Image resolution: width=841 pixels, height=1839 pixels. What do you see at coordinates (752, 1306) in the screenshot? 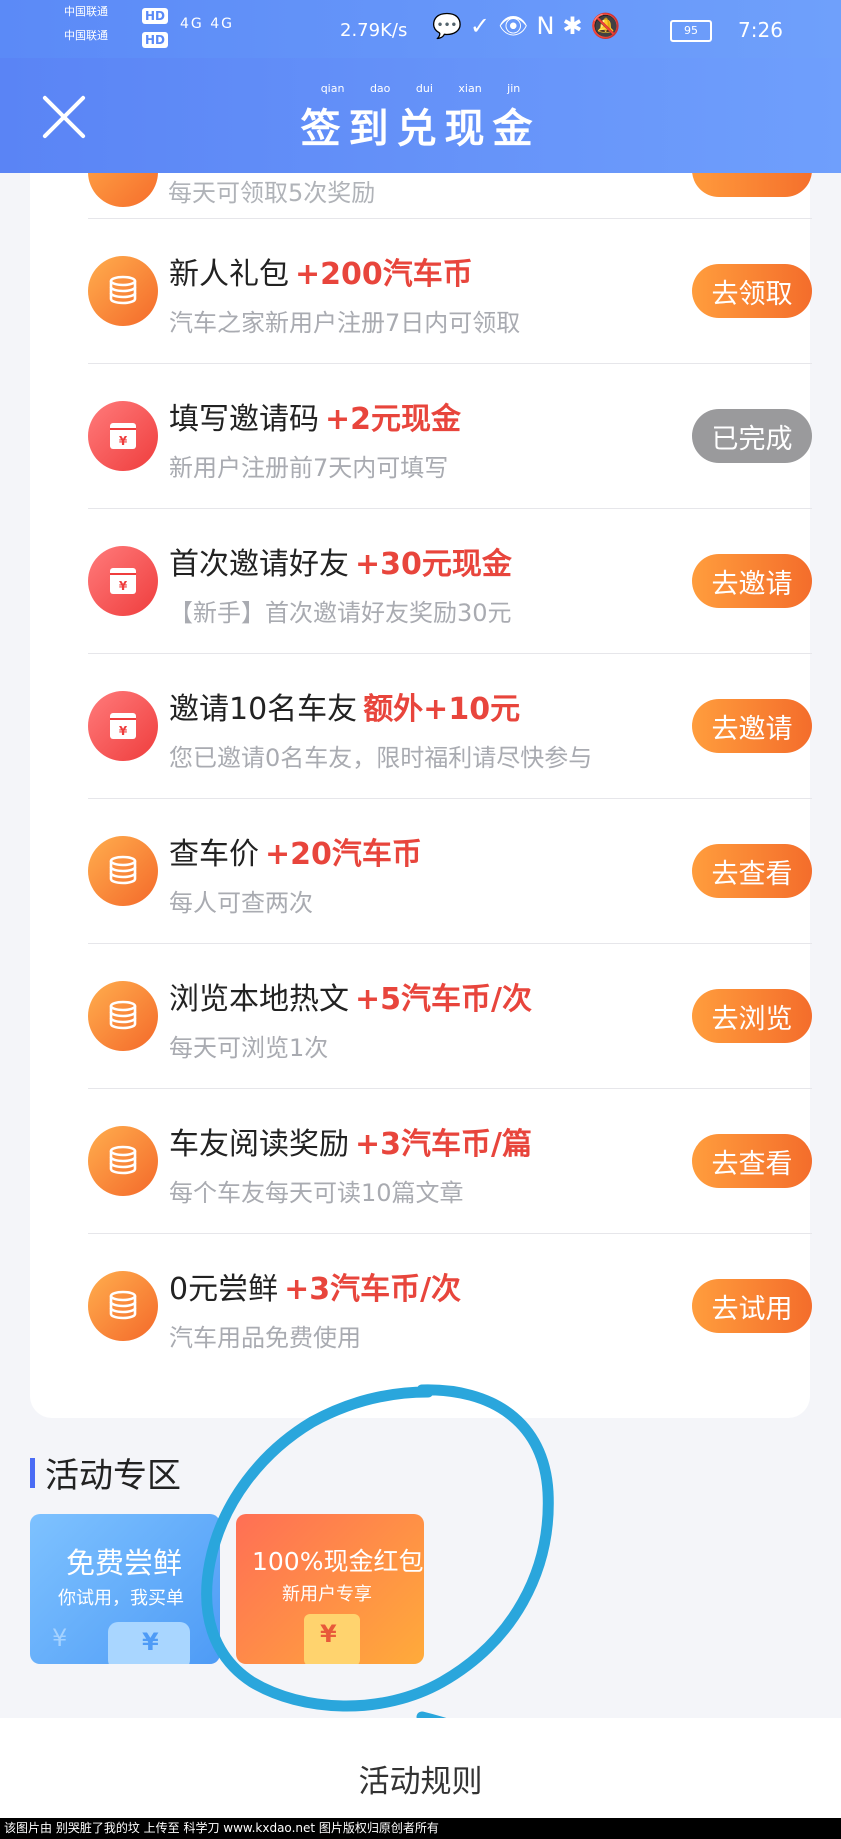
I see `task-action-button: 去试用` at bounding box center [752, 1306].